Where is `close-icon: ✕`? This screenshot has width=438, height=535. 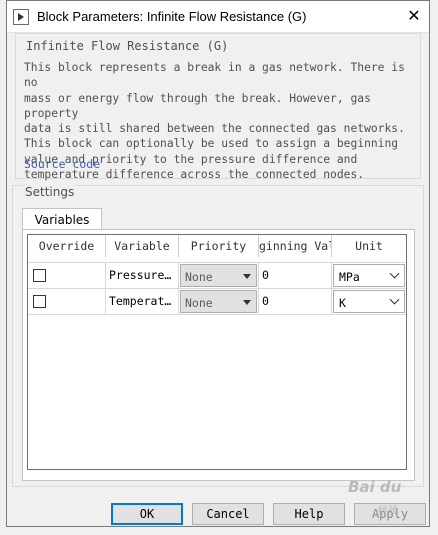 close-icon: ✕ is located at coordinates (414, 16).